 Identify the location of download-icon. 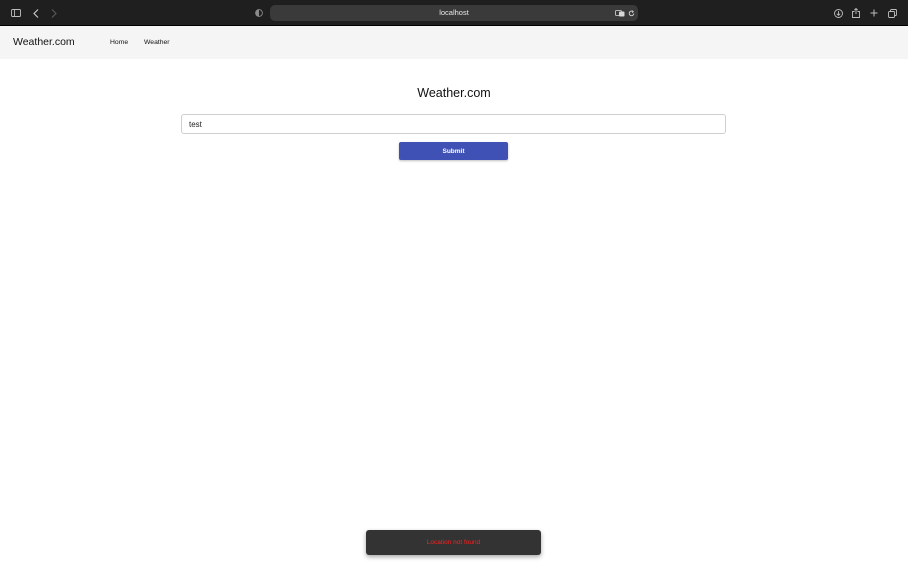
(838, 13).